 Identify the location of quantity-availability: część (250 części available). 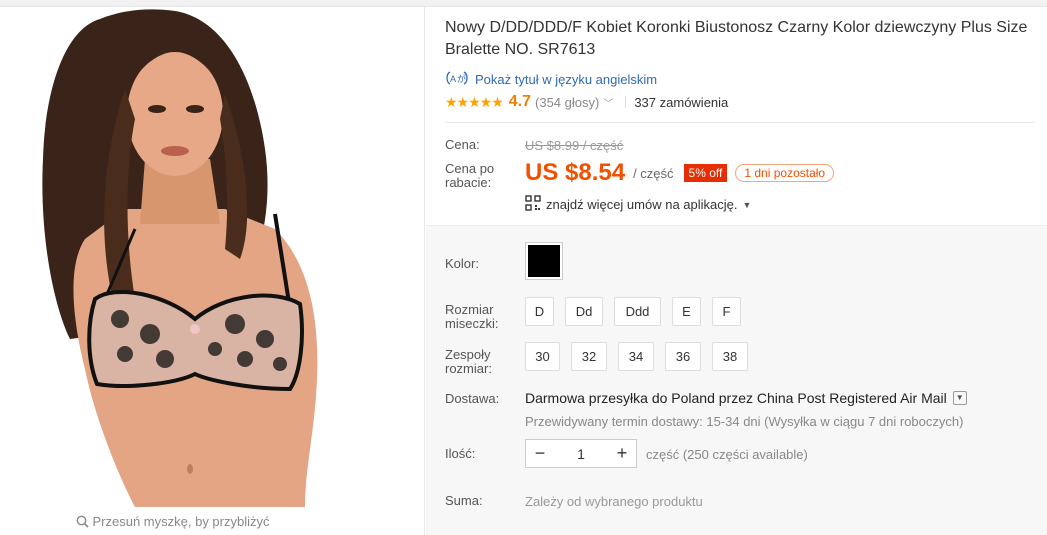
(727, 454).